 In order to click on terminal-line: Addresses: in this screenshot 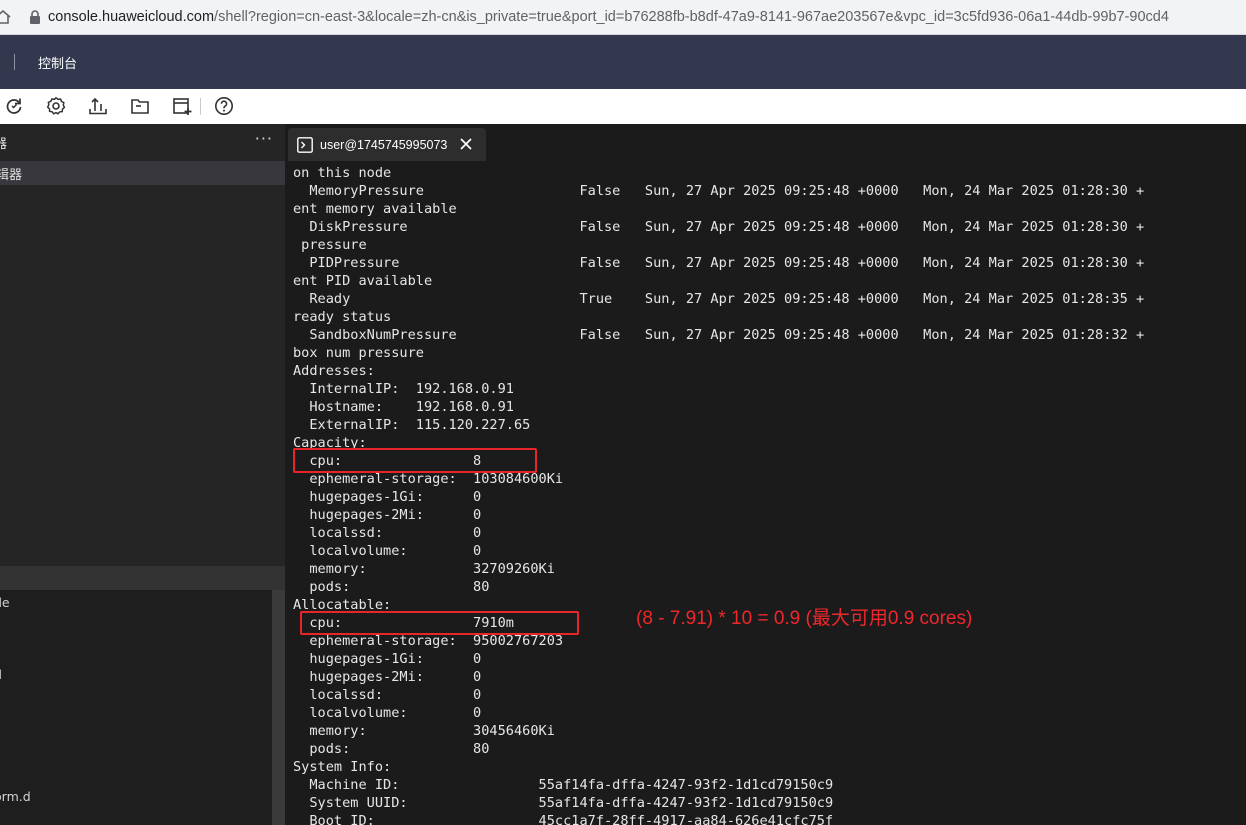, I will do `click(334, 371)`.